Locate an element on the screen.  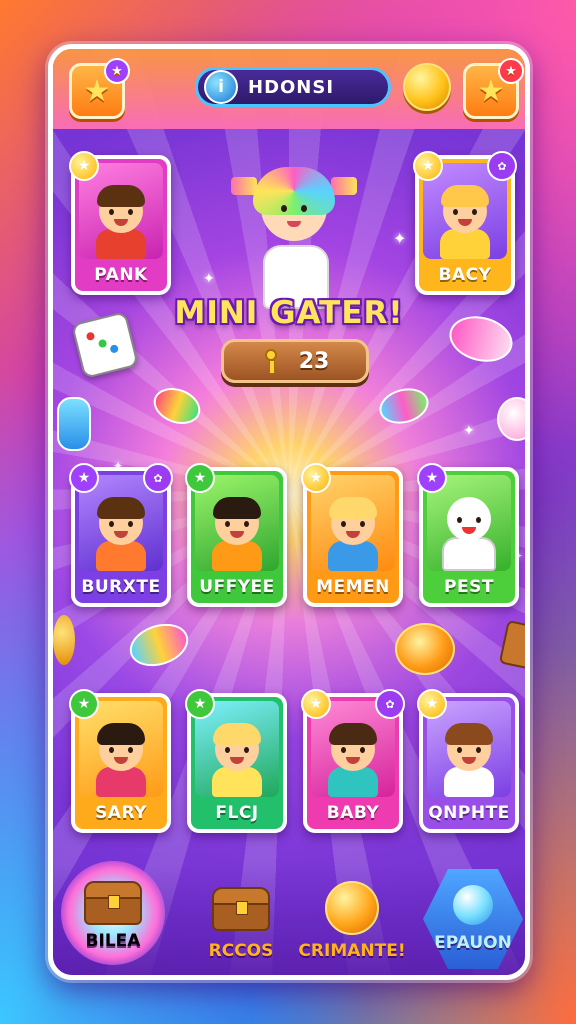
chest-icon is located at coordinates (241, 909).